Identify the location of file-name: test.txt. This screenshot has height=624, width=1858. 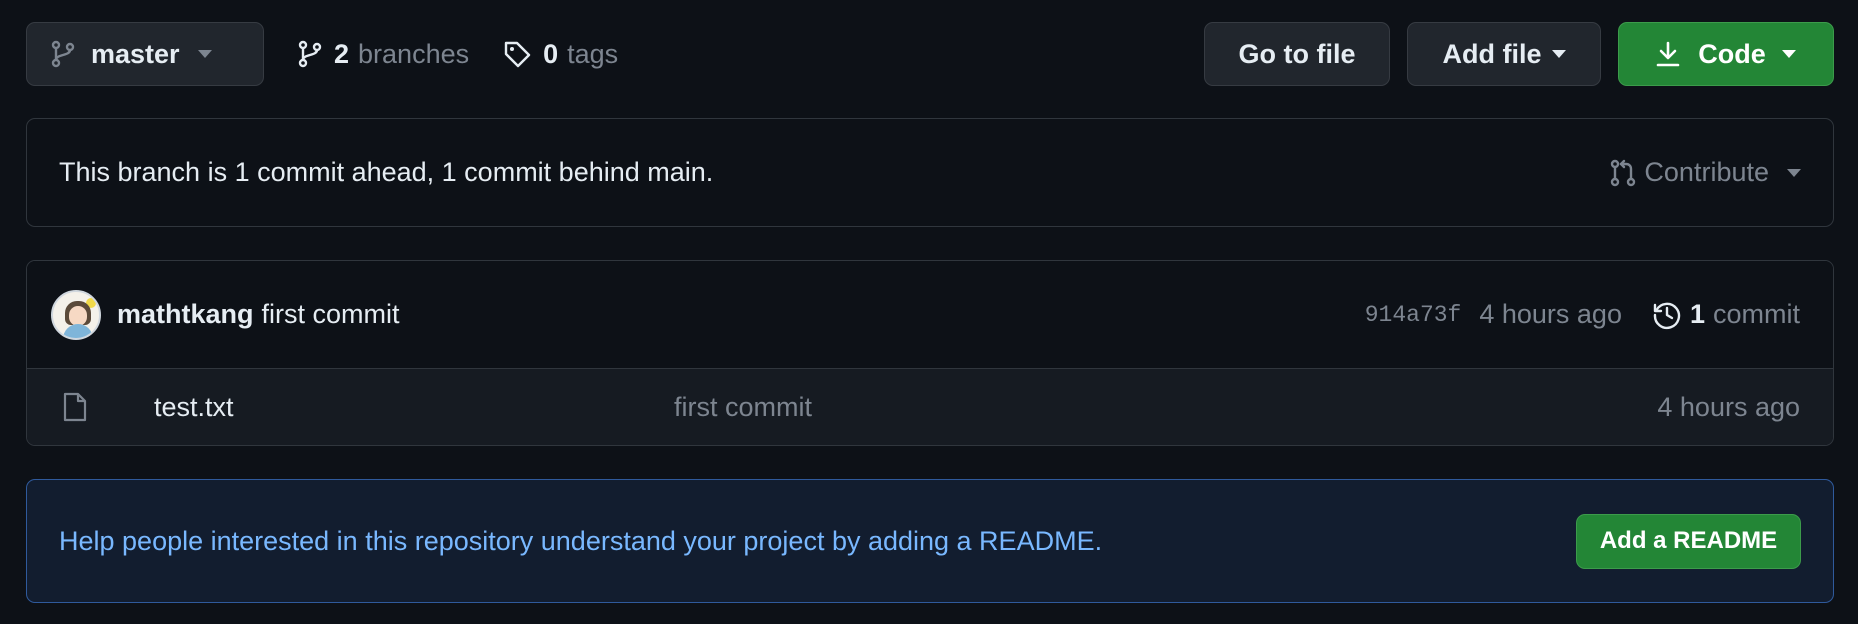
(414, 407).